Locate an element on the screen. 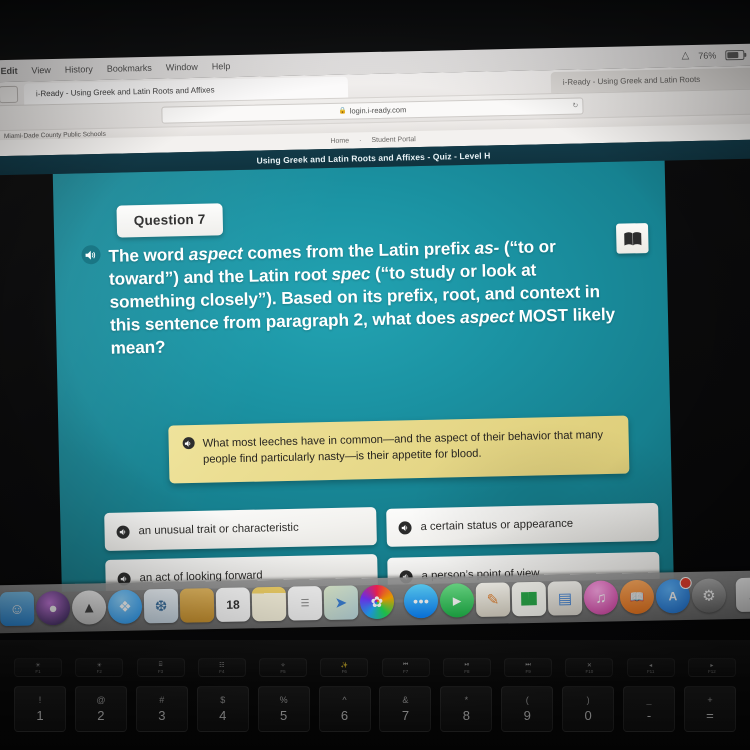 The image size is (750, 750). key-9-top: ( is located at coordinates (527, 700).